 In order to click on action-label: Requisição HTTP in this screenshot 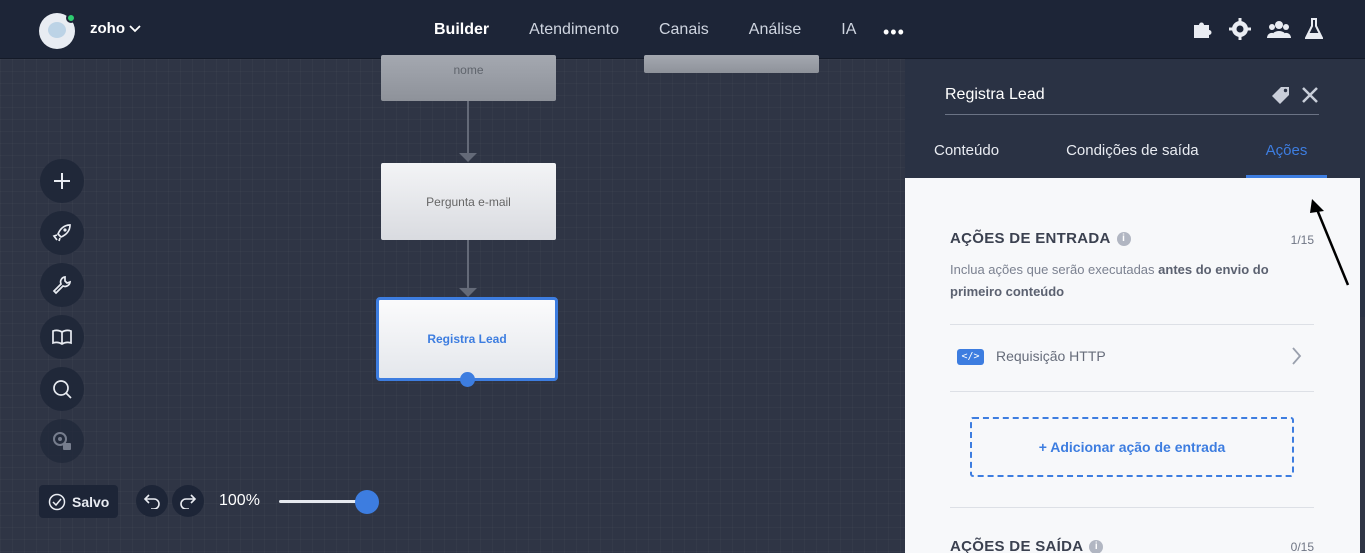, I will do `click(1051, 356)`.